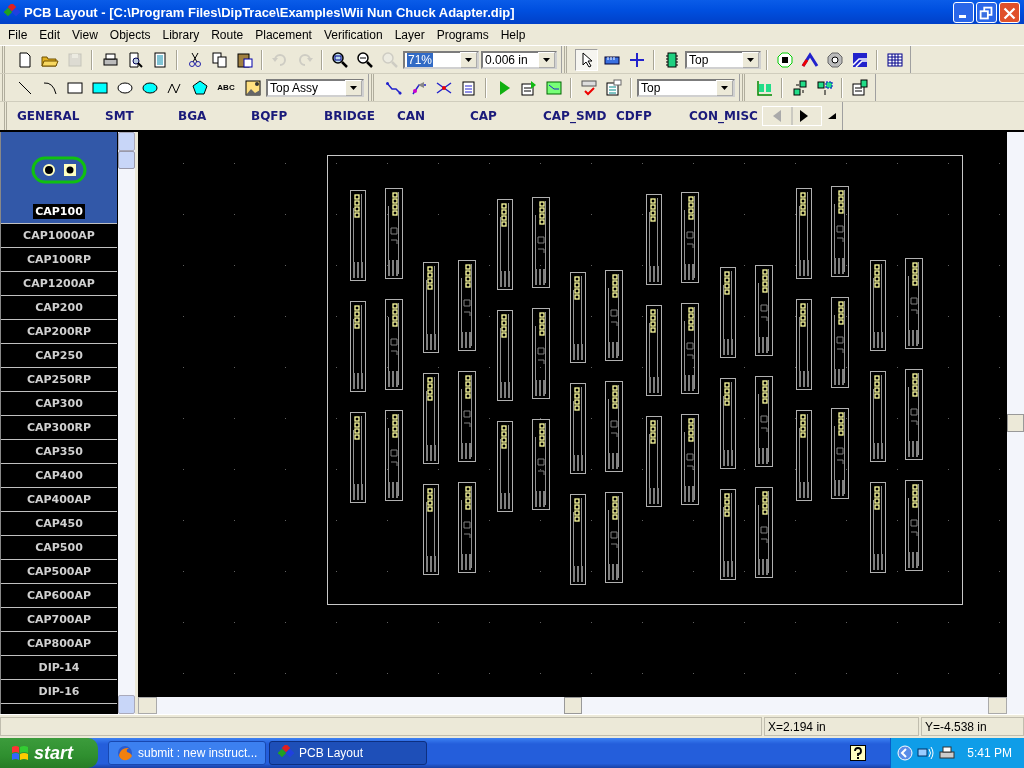 The height and width of the screenshot is (768, 1024). What do you see at coordinates (858, 753) in the screenshot?
I see `help-icon` at bounding box center [858, 753].